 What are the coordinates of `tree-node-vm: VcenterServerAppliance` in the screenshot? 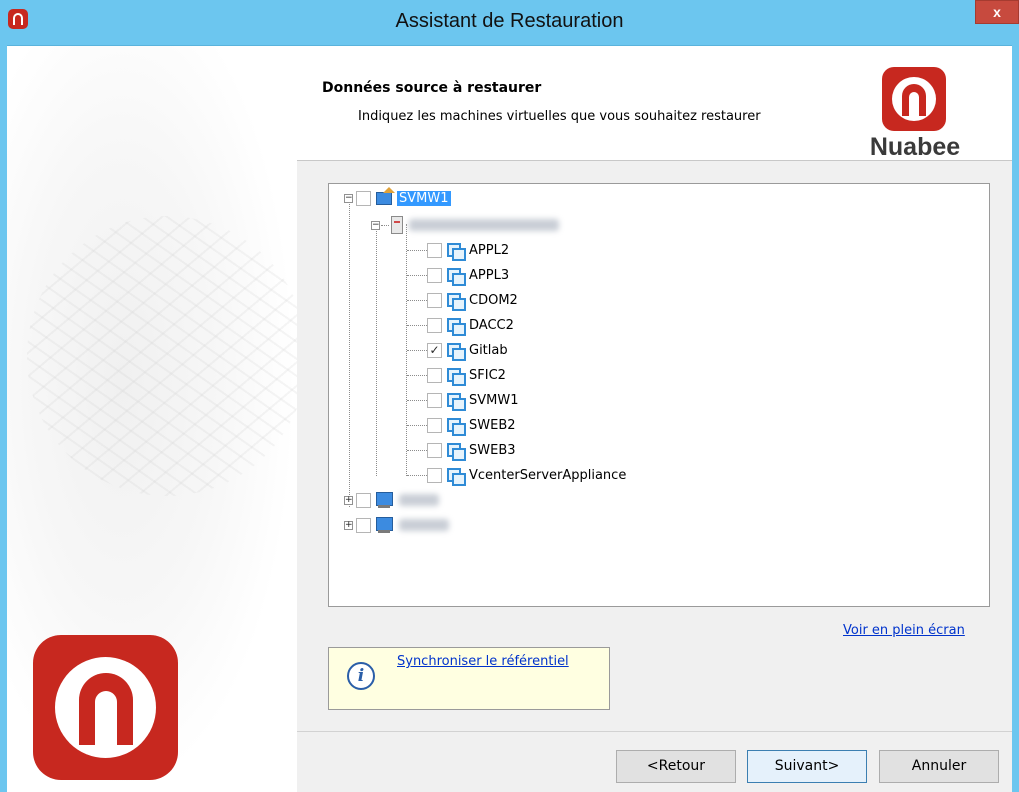 It's located at (516, 475).